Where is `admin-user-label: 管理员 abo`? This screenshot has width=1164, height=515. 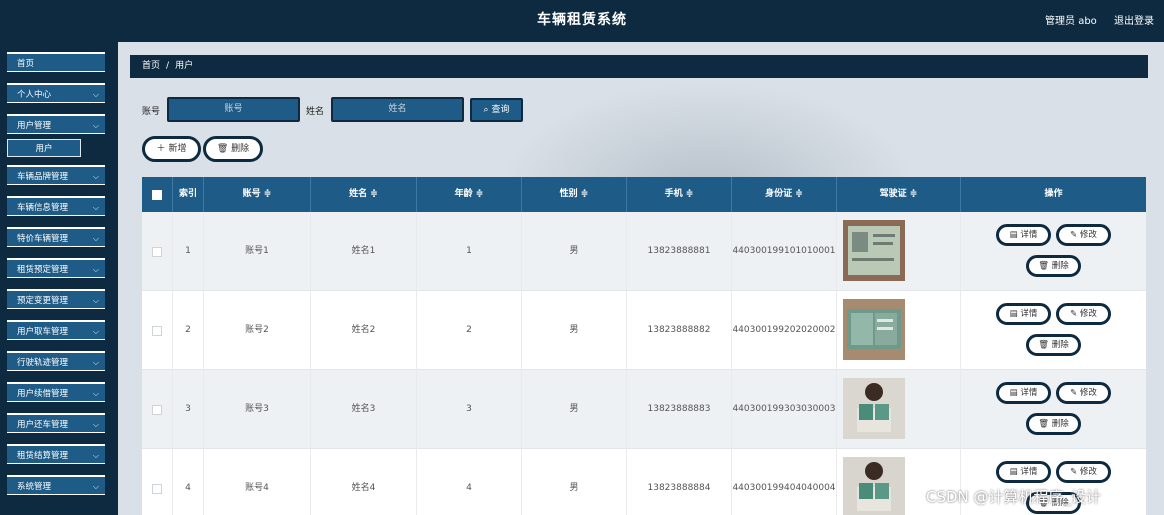 admin-user-label: 管理员 abo is located at coordinates (1071, 21).